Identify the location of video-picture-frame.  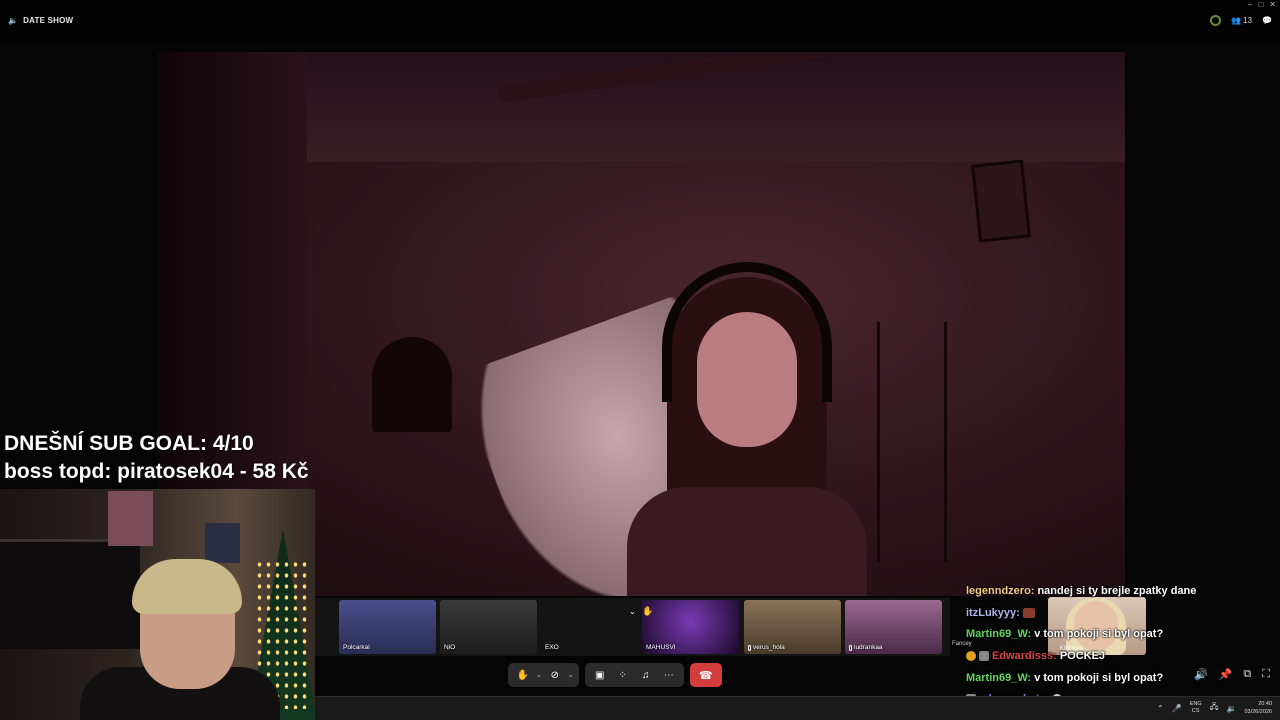
(1001, 201).